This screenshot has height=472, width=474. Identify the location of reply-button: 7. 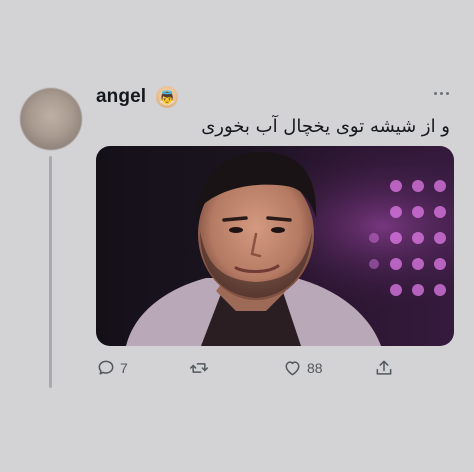
(112, 368).